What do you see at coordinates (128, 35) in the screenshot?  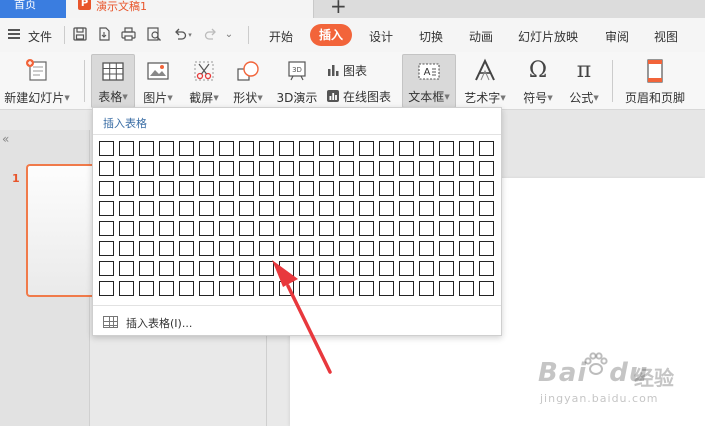 I see `print-icon` at bounding box center [128, 35].